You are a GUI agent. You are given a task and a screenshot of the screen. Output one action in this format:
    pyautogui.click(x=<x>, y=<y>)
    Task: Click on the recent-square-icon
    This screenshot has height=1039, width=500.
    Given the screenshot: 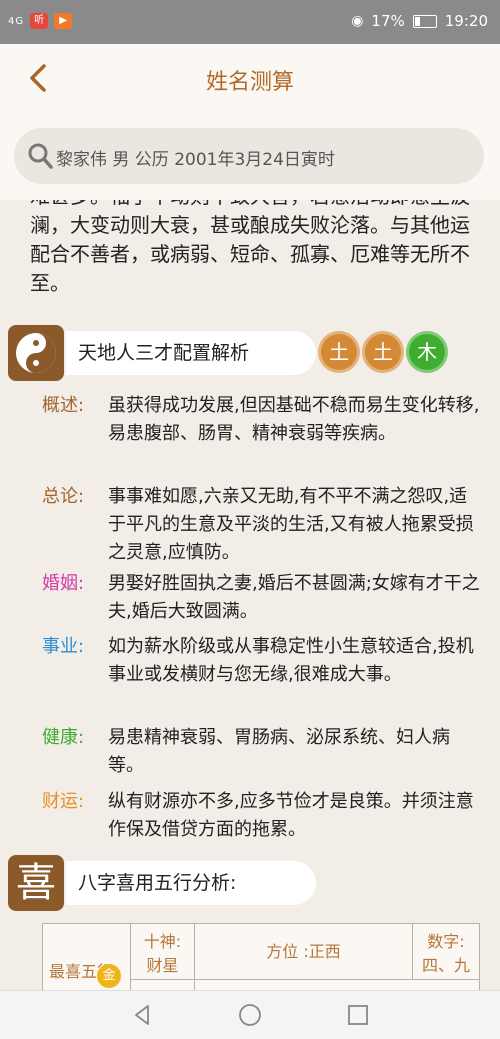 What is the action you would take?
    pyautogui.click(x=358, y=1015)
    